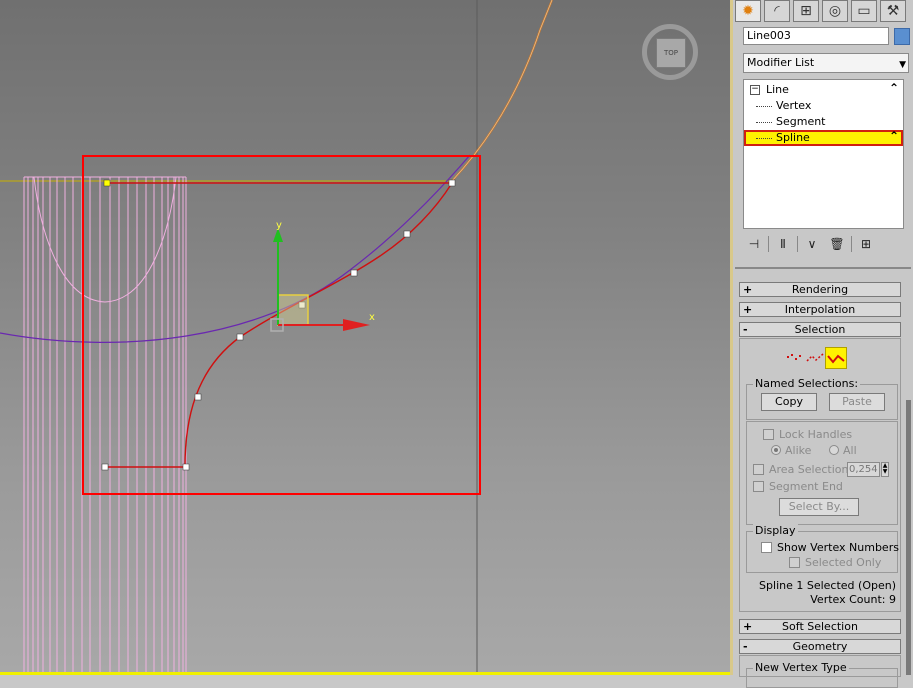 The width and height of the screenshot is (913, 688). I want to click on modify-tab-icon: ◜, so click(777, 11).